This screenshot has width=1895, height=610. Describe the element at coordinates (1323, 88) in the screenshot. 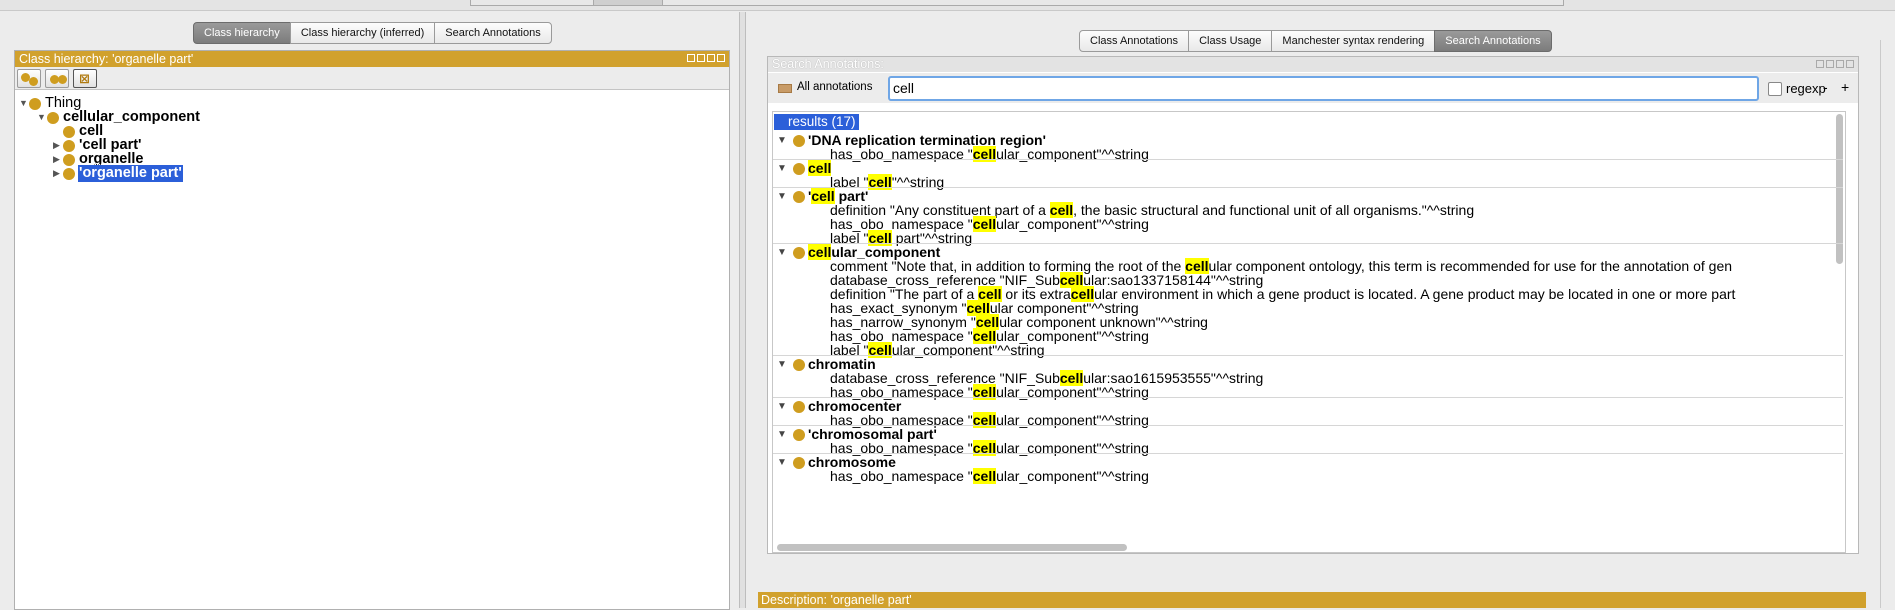

I see `search-input` at that location.